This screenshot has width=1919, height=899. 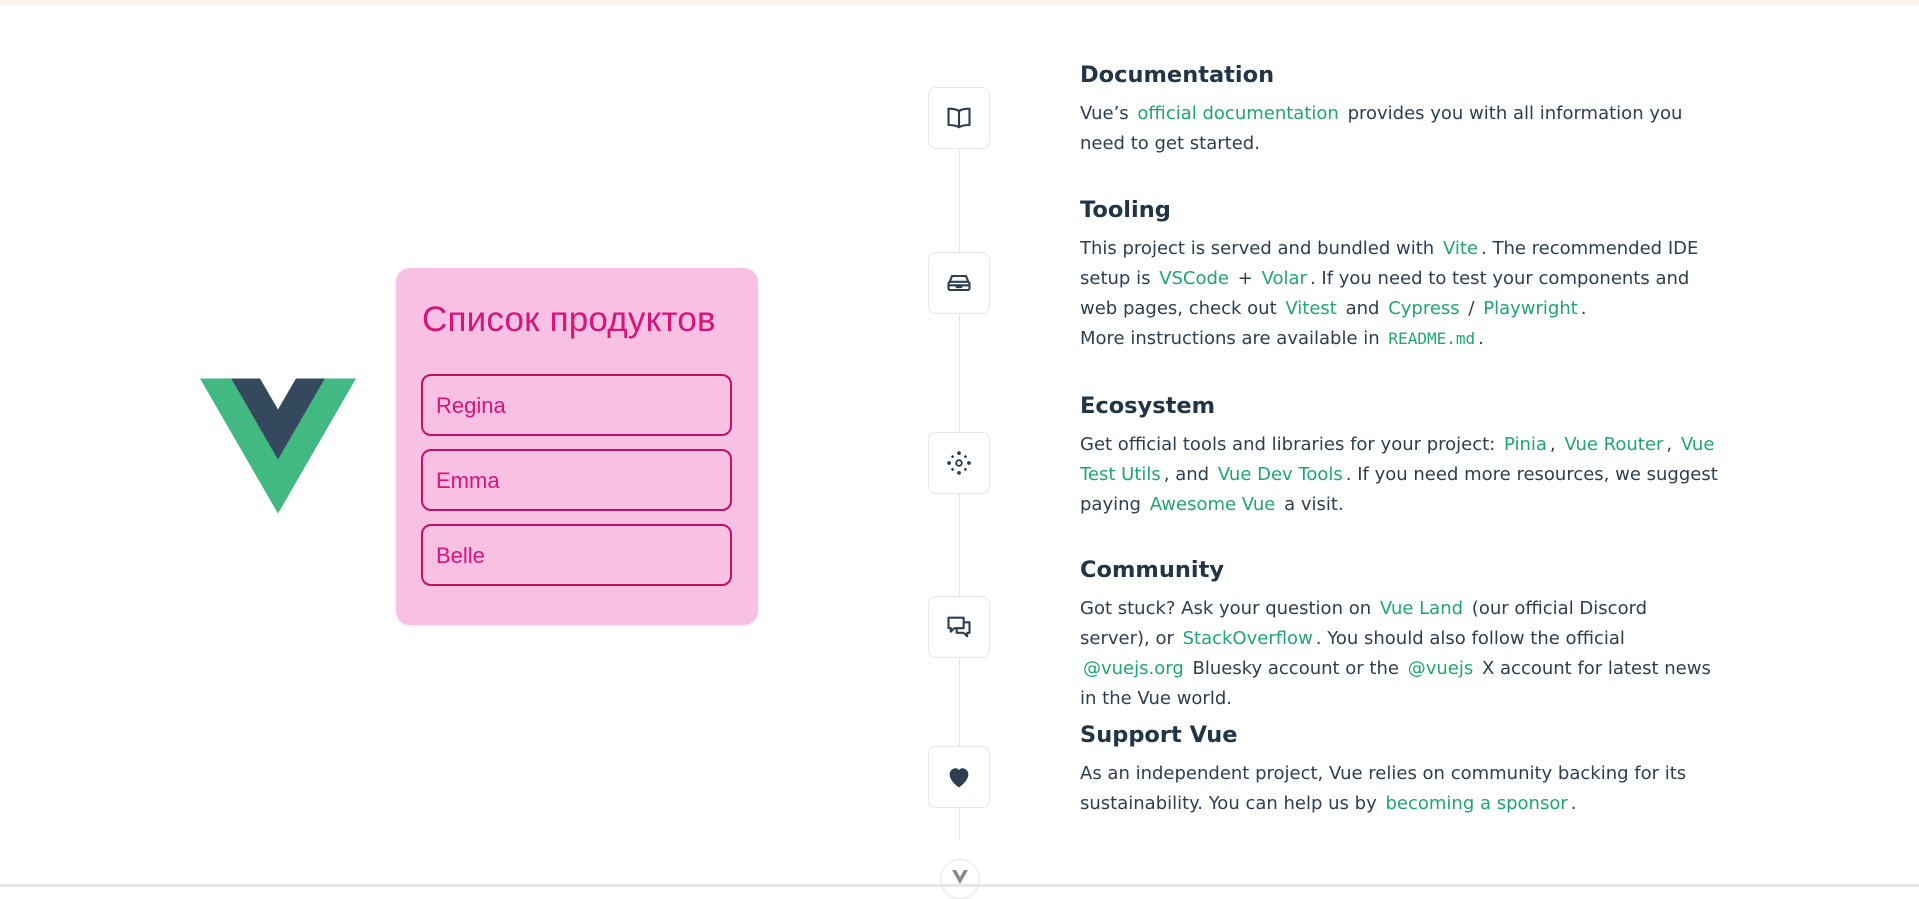 I want to click on ecosystem-icon, so click(x=959, y=463).